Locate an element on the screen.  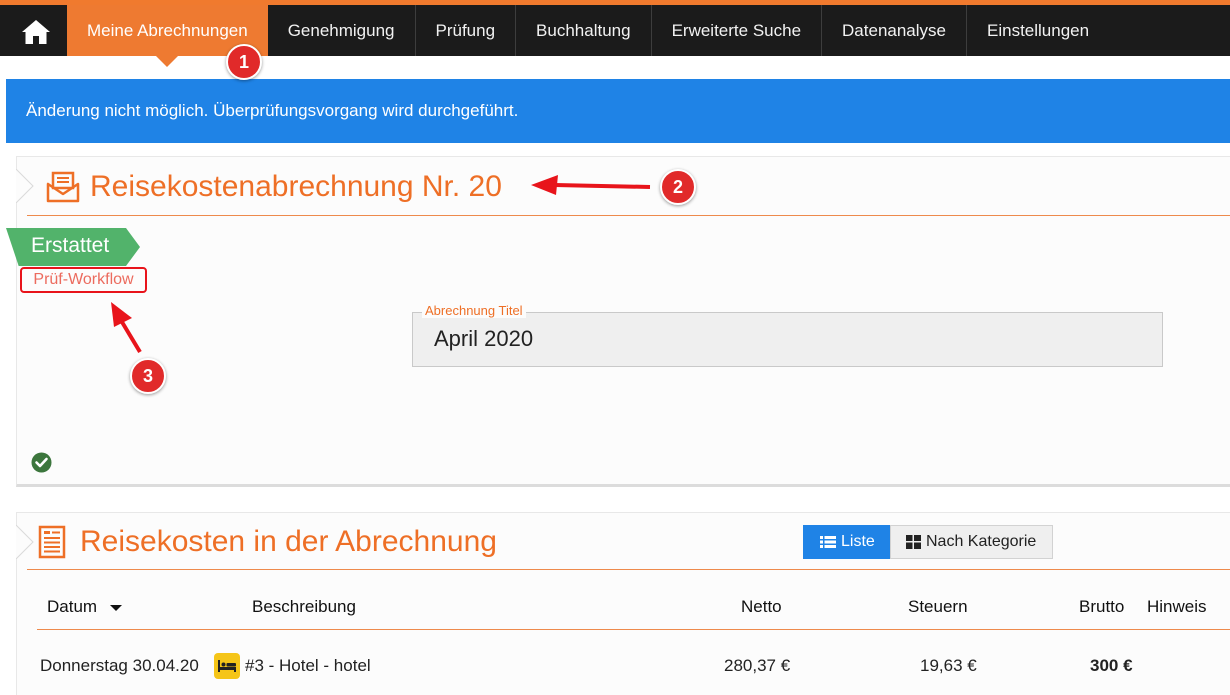
home-icon is located at coordinates (36, 32).